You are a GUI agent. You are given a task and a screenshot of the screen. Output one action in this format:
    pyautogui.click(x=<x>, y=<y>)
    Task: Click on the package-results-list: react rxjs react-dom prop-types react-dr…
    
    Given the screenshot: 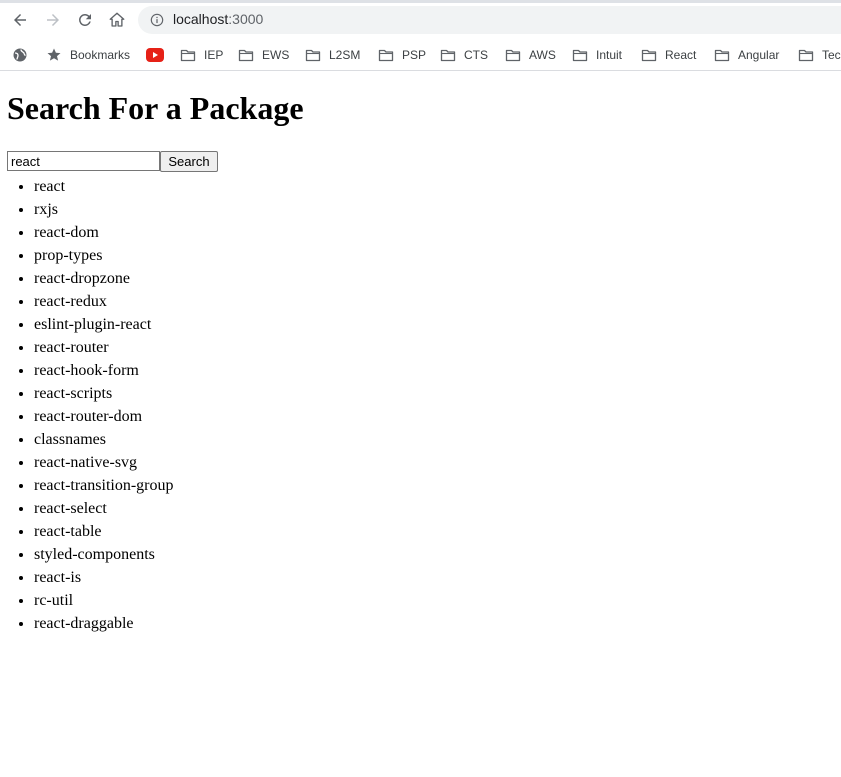 What is the action you would take?
    pyautogui.click(x=87, y=405)
    